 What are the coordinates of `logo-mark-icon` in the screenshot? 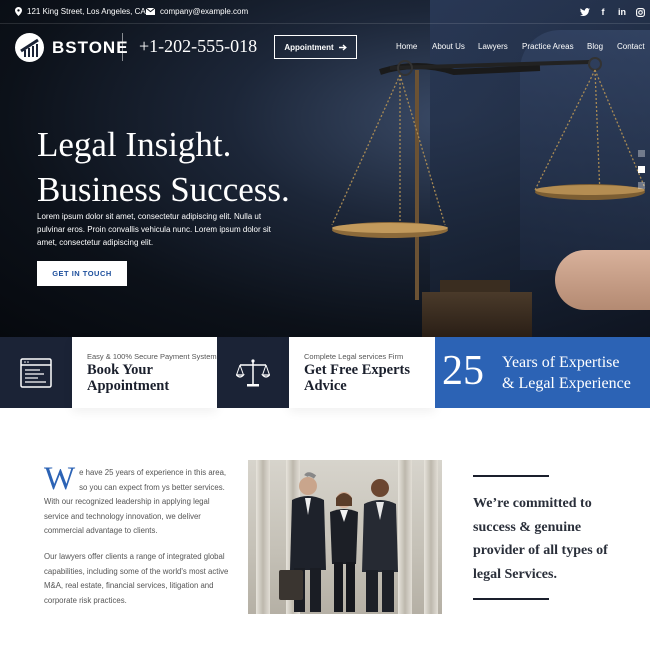 It's located at (29, 47).